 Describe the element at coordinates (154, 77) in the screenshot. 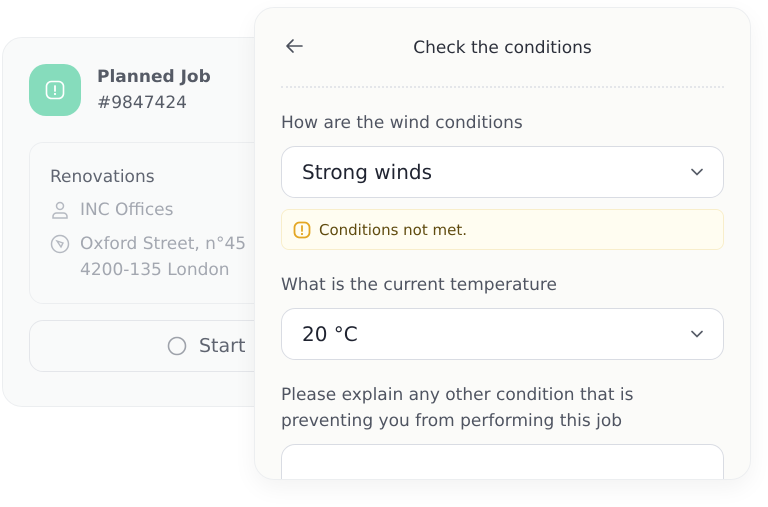

I see `job-title: Planned Job` at that location.